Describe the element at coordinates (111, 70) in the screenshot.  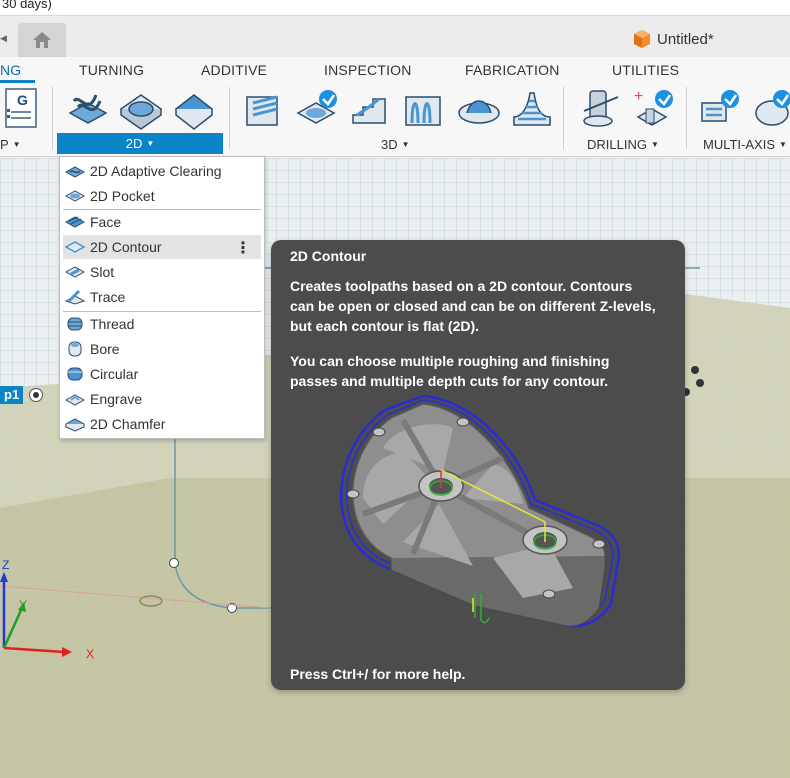
I see `tab-turning: TURNING` at that location.